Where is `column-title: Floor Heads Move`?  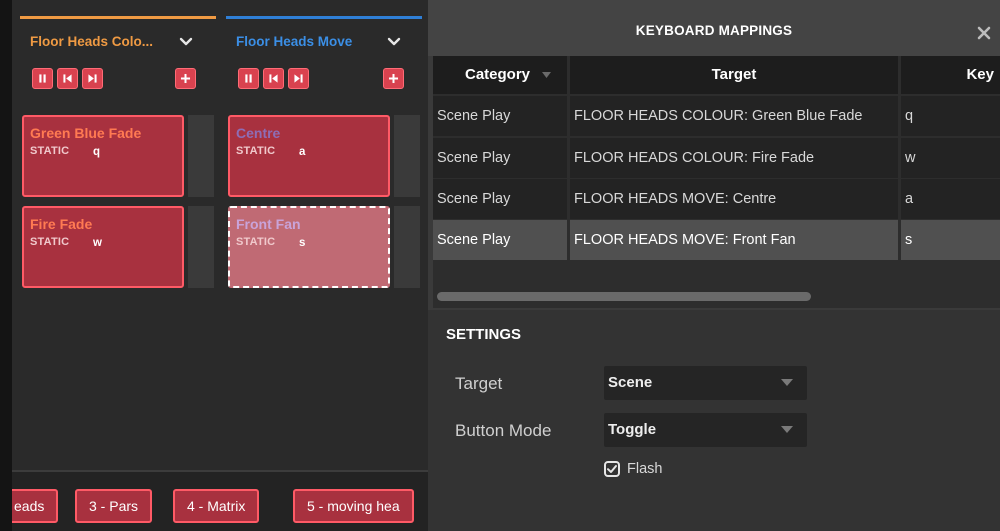 column-title: Floor Heads Move is located at coordinates (294, 41).